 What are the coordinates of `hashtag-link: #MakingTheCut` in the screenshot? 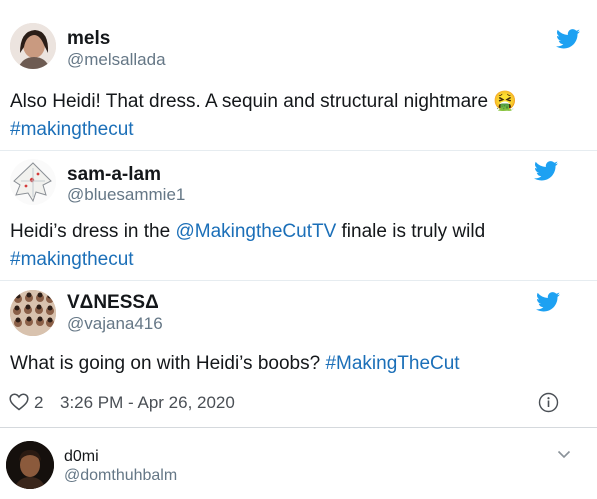 It's located at (392, 363).